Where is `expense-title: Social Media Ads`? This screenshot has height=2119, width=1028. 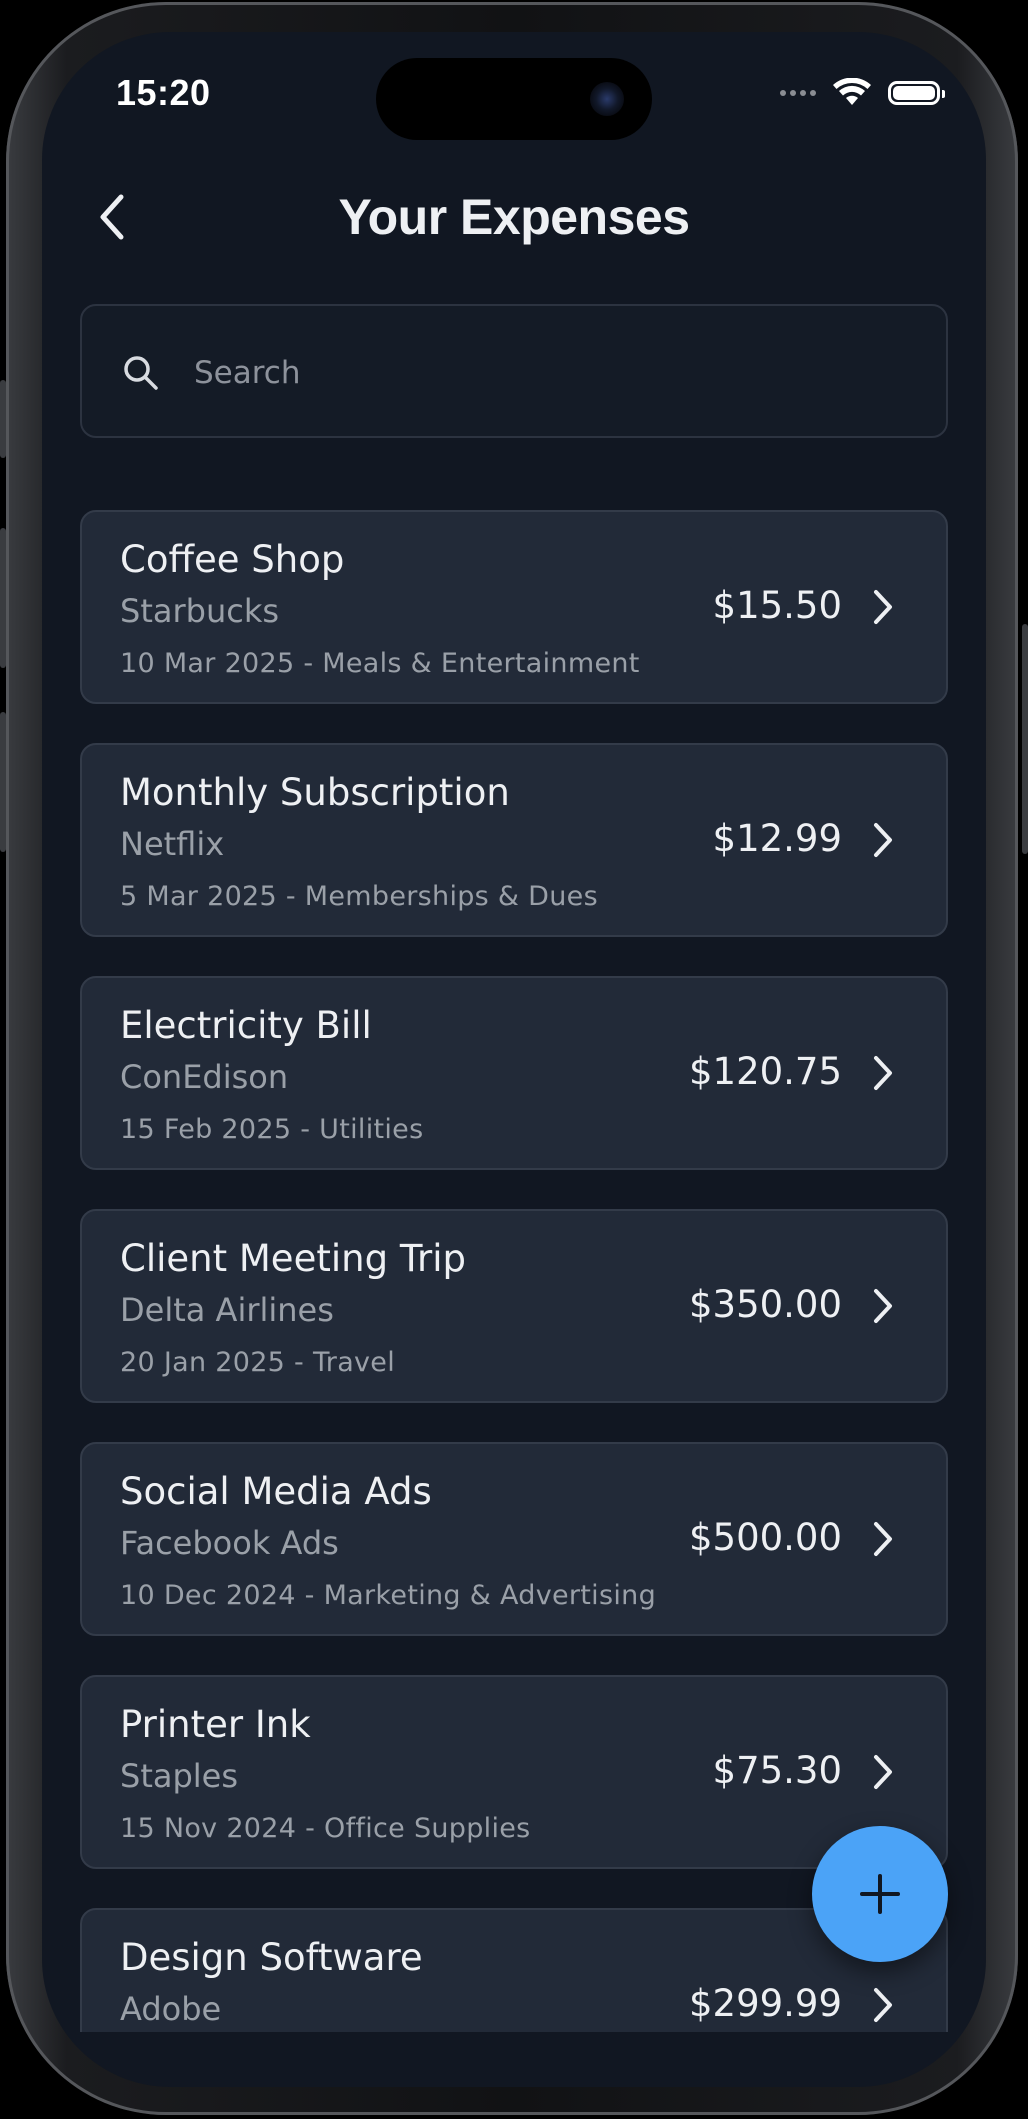 expense-title: Social Media Ads is located at coordinates (276, 1491).